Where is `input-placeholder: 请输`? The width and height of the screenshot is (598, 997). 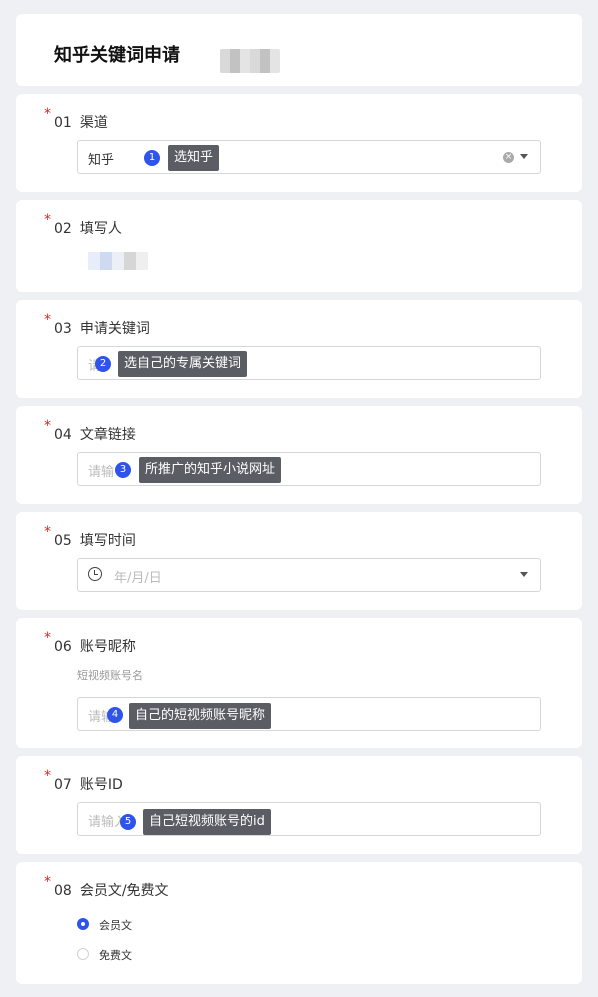
input-placeholder: 请输 is located at coordinates (101, 472).